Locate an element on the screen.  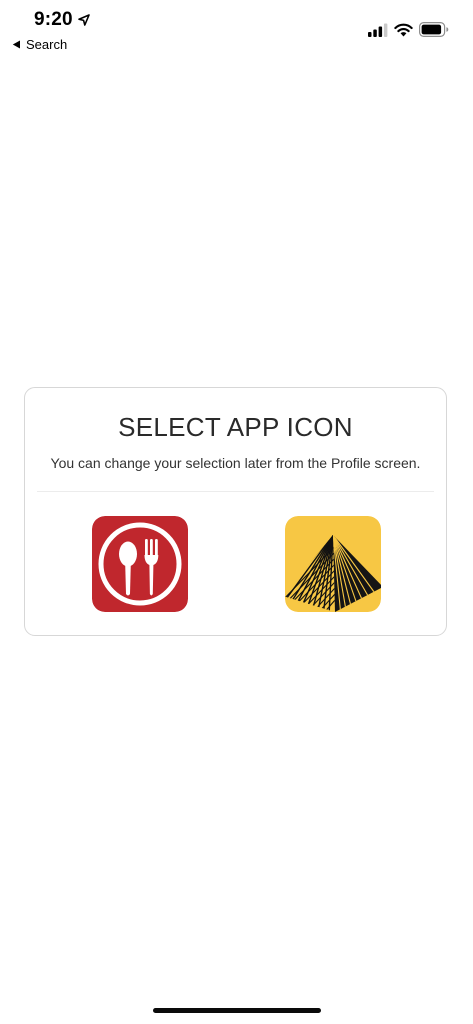
clock: 9:20 is located at coordinates (62, 20).